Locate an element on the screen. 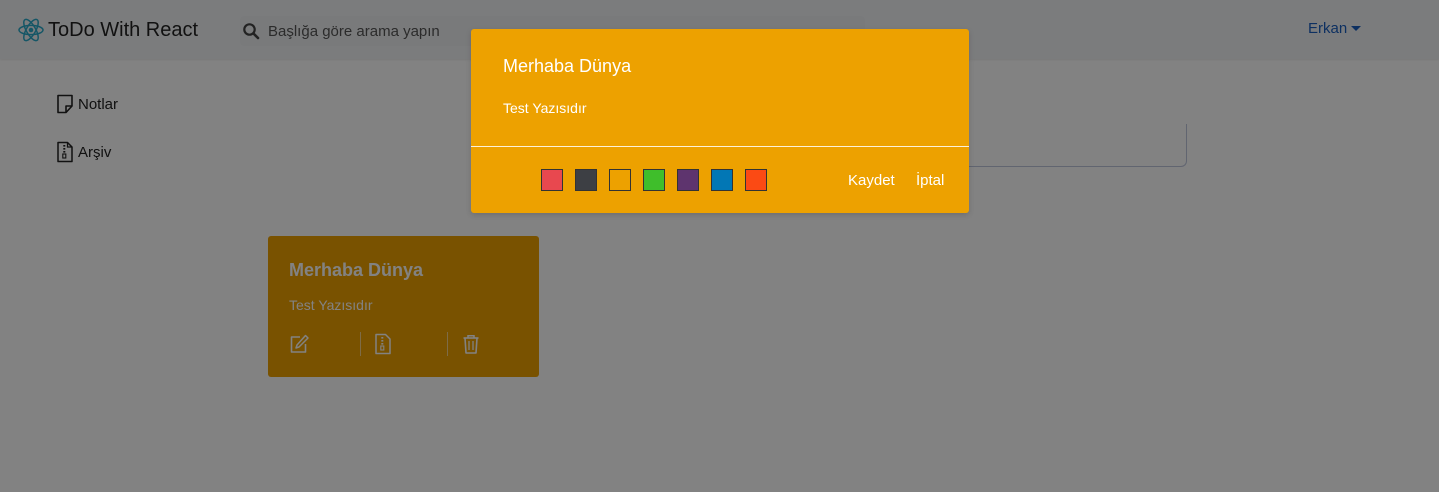  cancel-button: İptal is located at coordinates (930, 180).